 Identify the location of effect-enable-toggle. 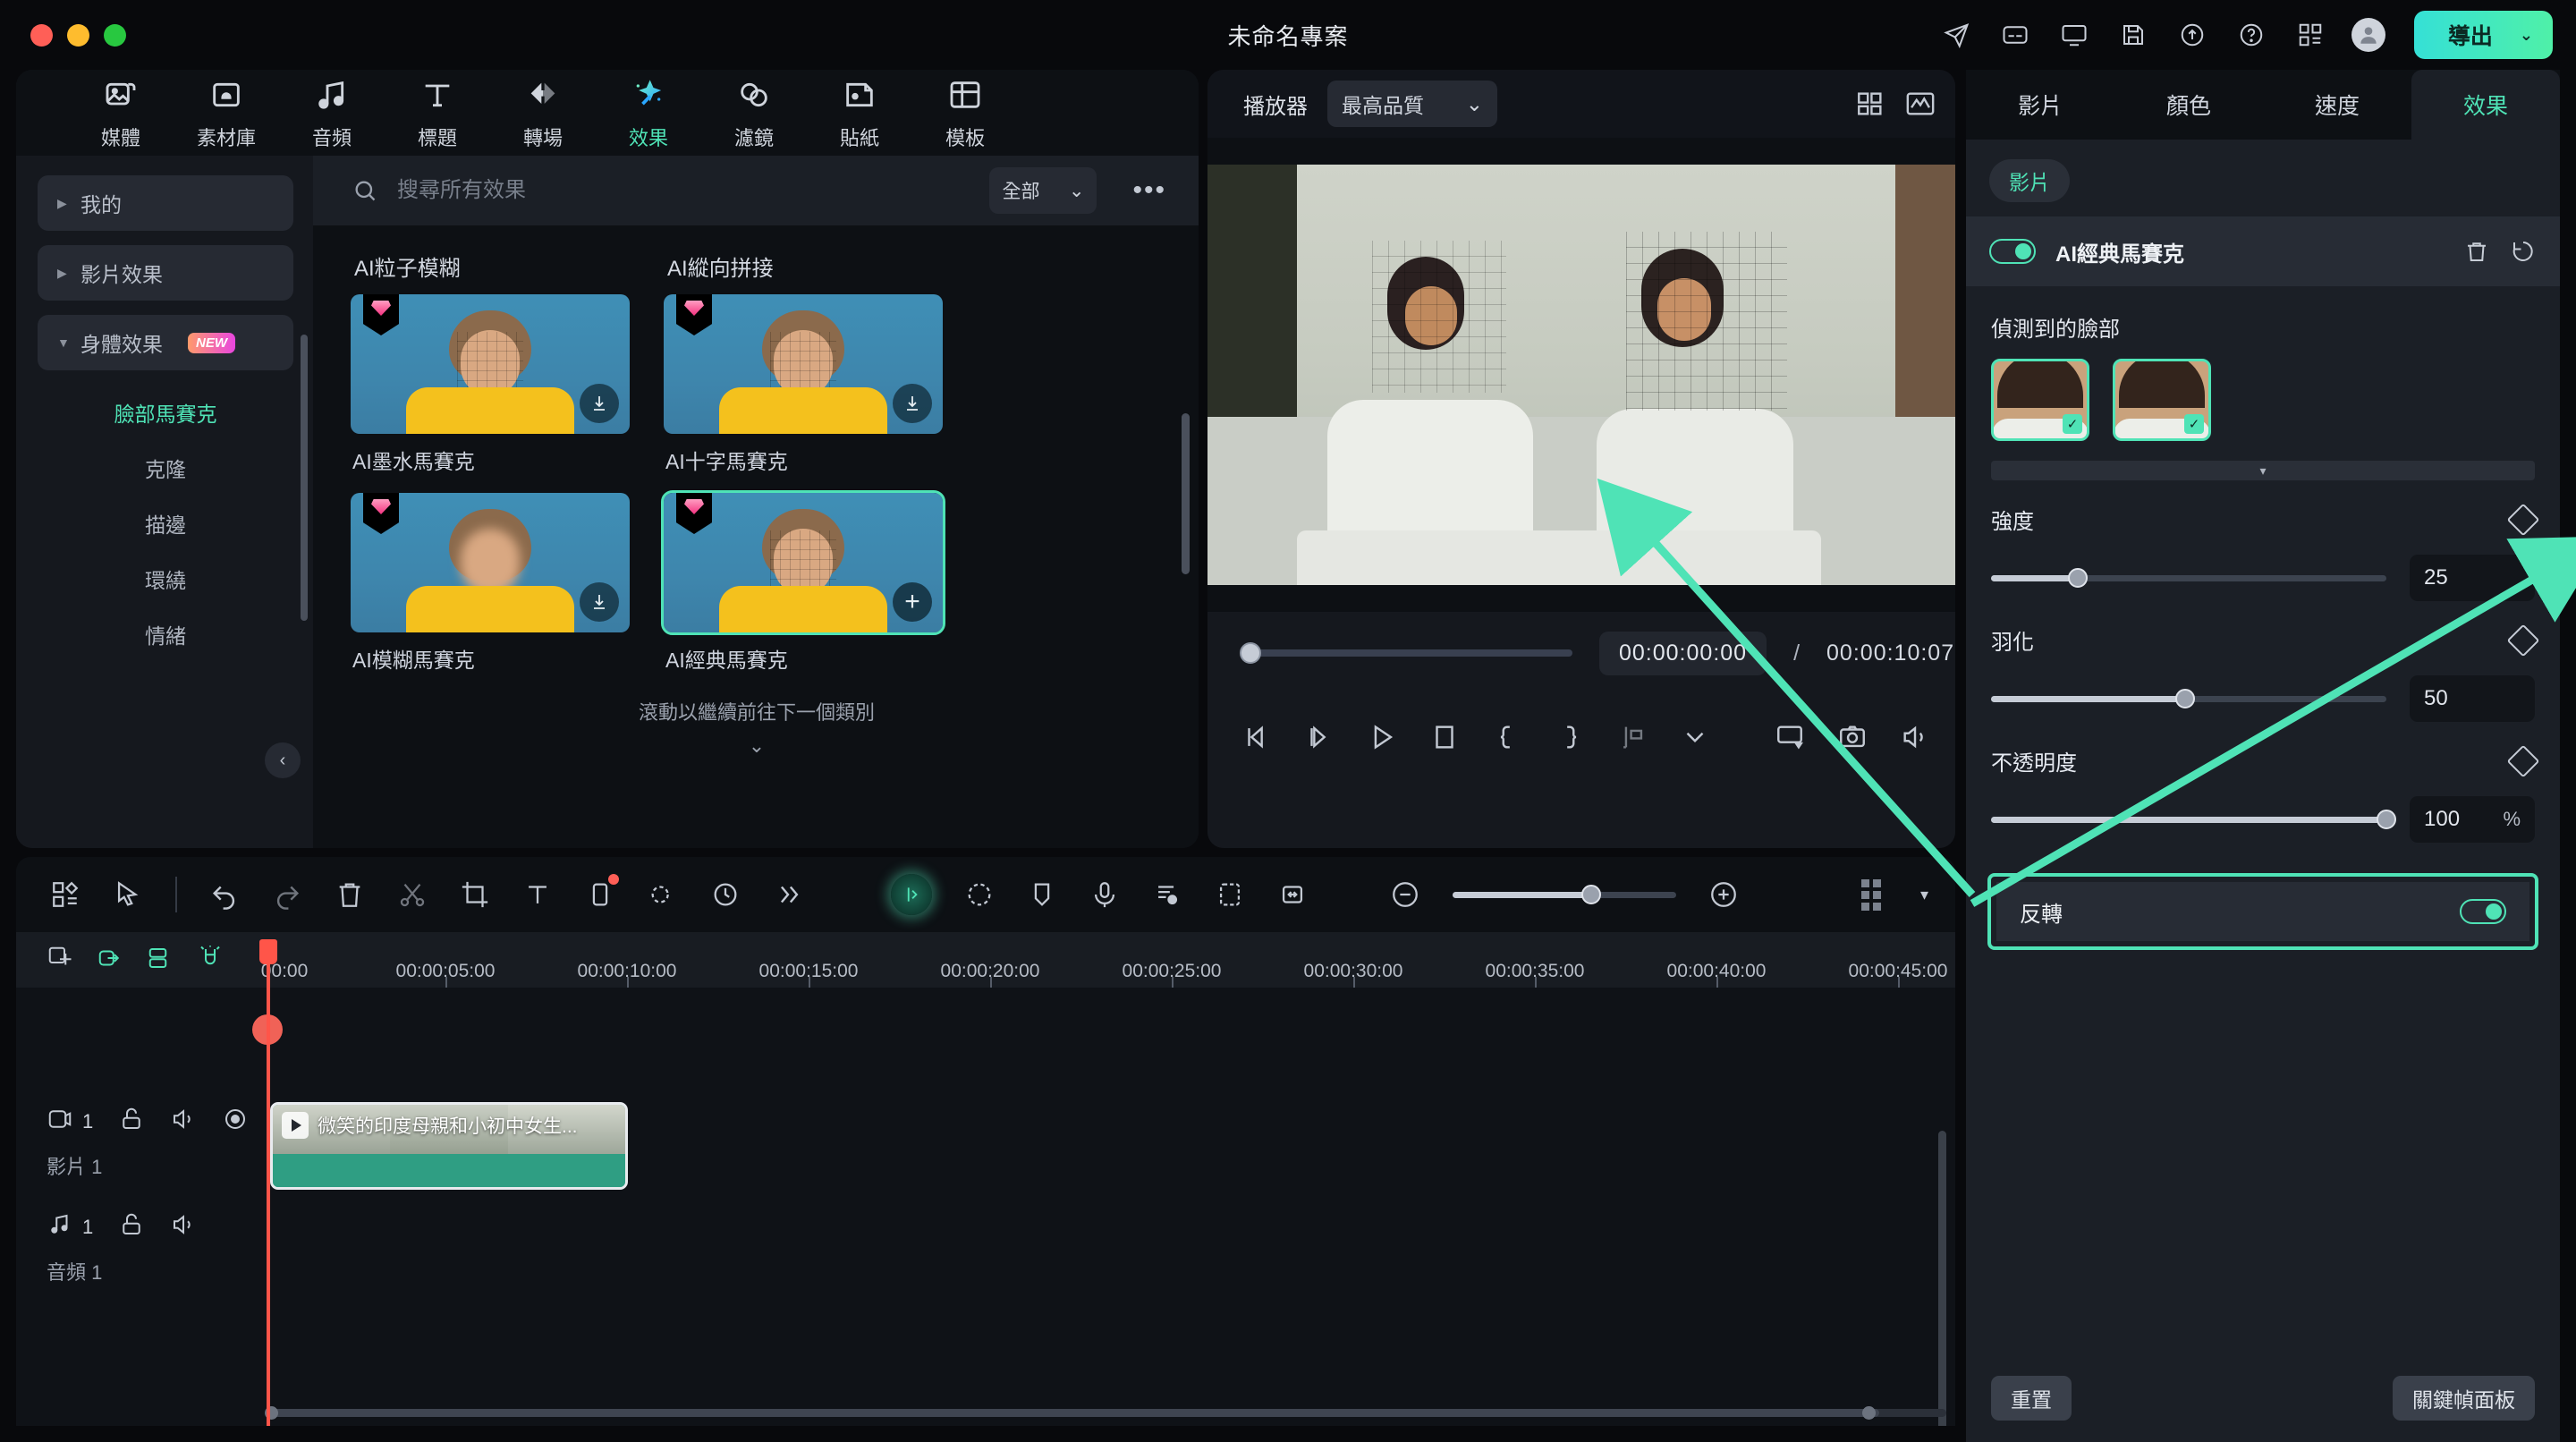
(2012, 251).